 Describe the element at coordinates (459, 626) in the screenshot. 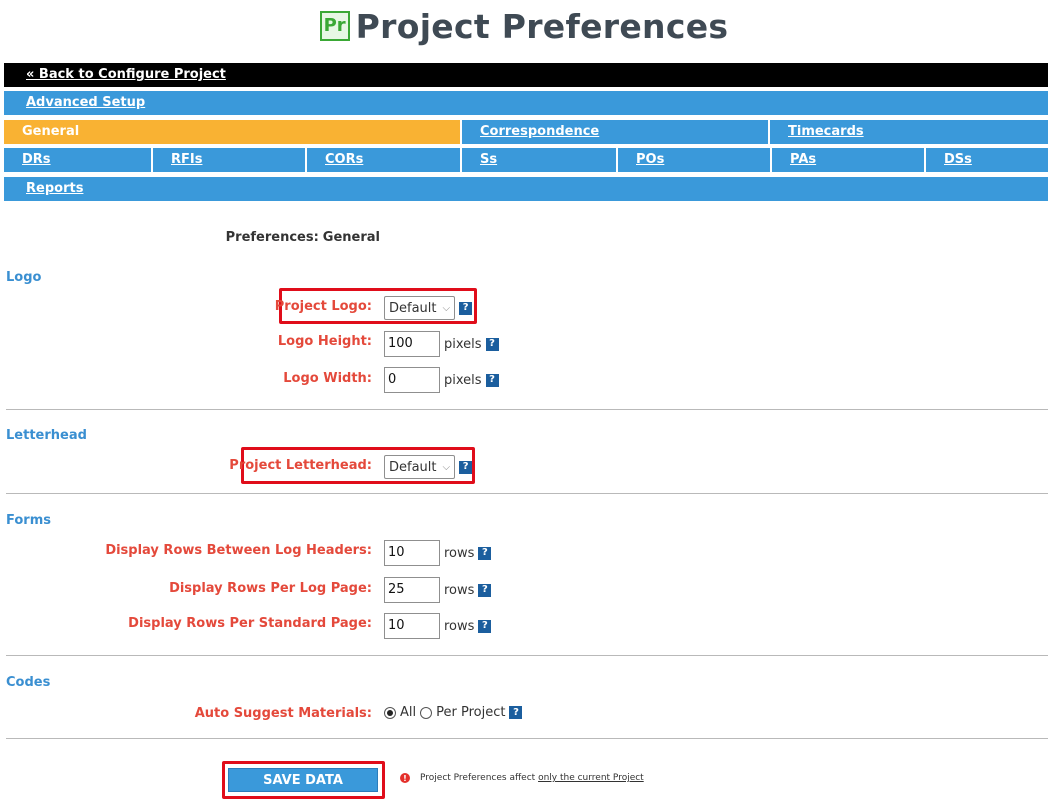

I see `rows-per-standard-page-unit: rows` at that location.